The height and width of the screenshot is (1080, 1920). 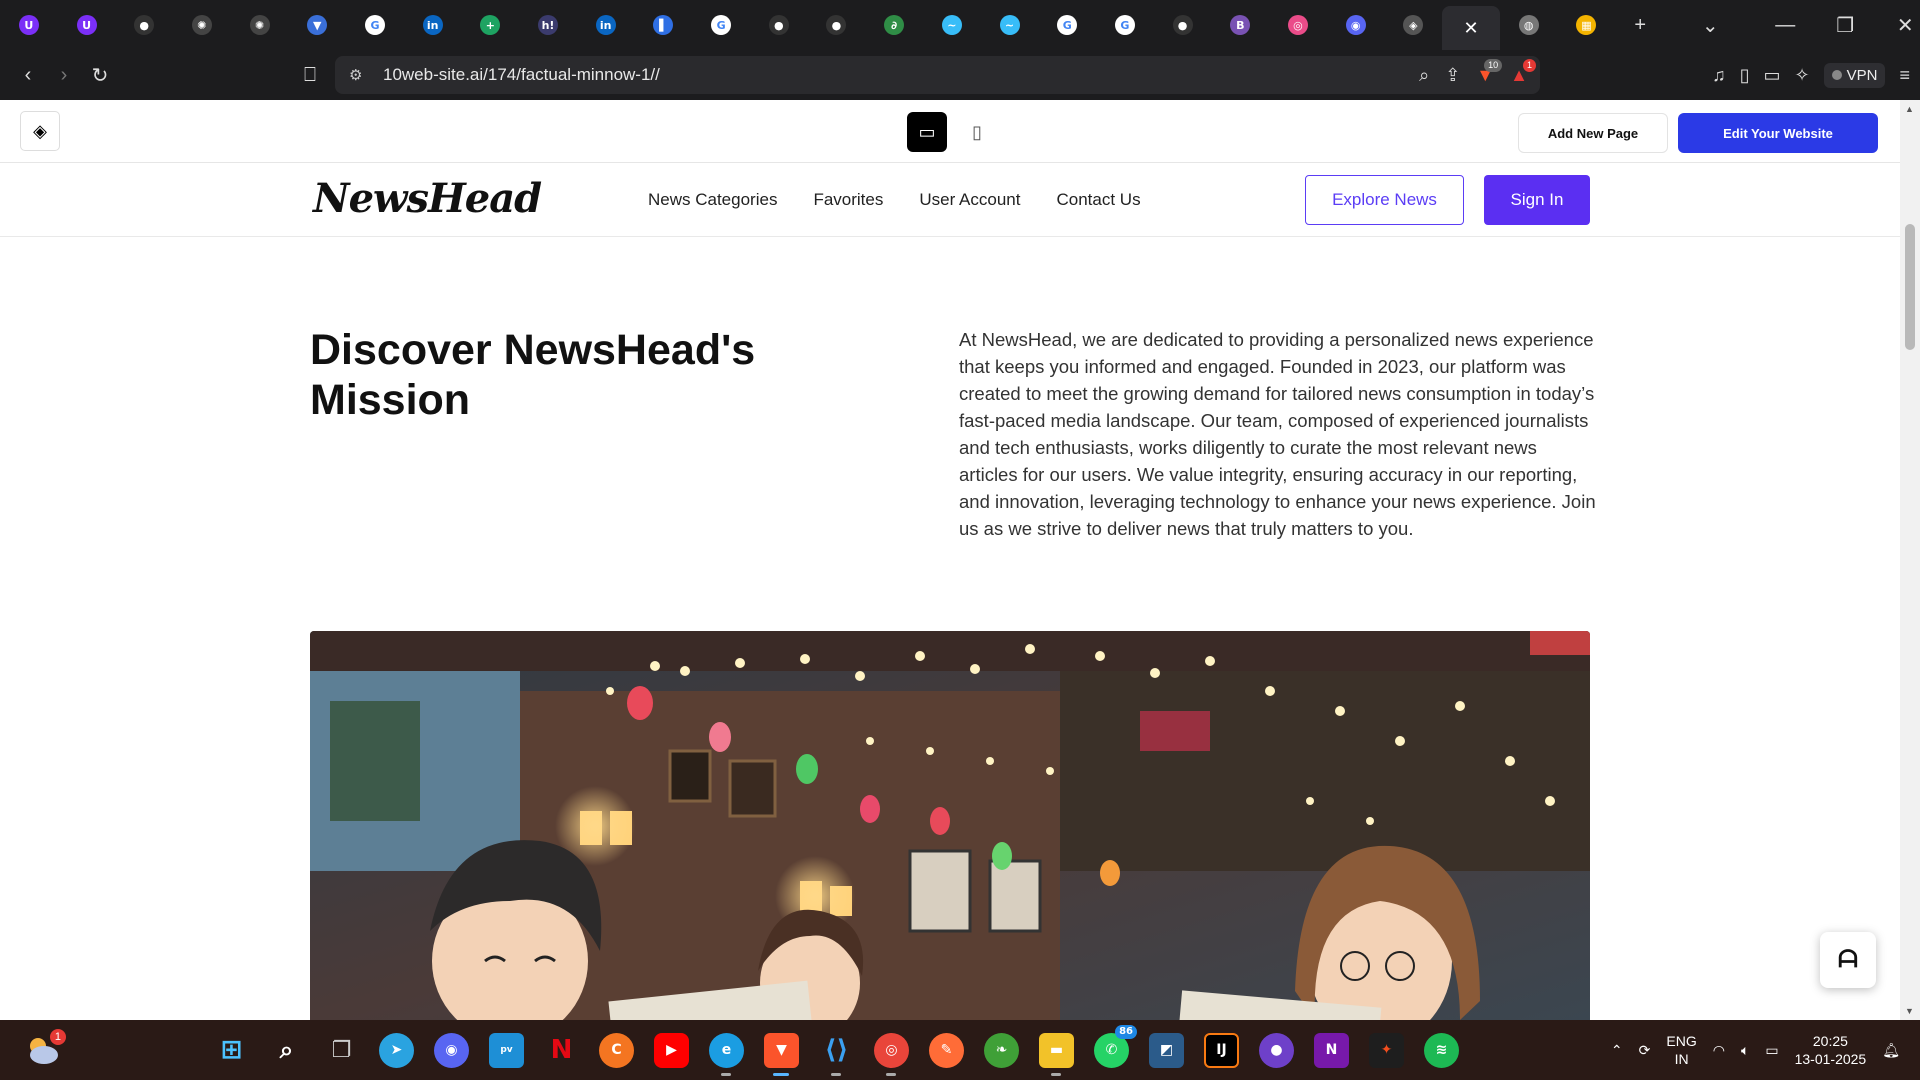 What do you see at coordinates (606, 25) in the screenshot?
I see `tab-10: in` at bounding box center [606, 25].